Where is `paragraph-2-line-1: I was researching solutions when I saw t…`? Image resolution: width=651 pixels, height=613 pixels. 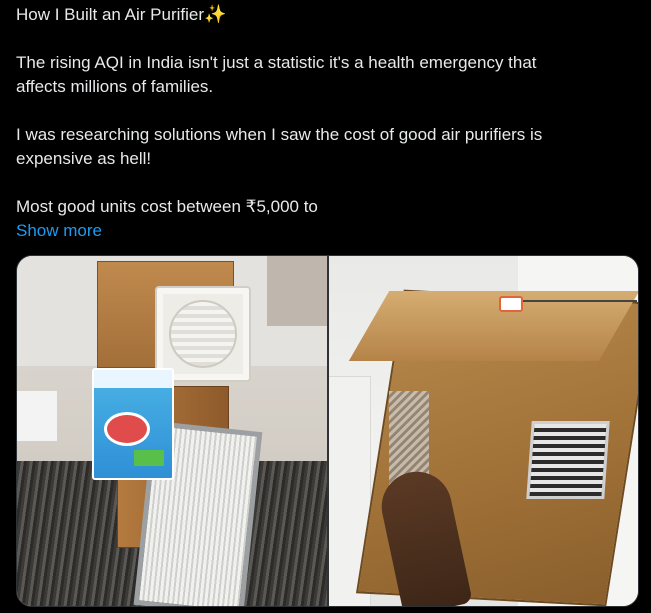 paragraph-2-line-1: I was researching solutions when I saw t… is located at coordinates (279, 134).